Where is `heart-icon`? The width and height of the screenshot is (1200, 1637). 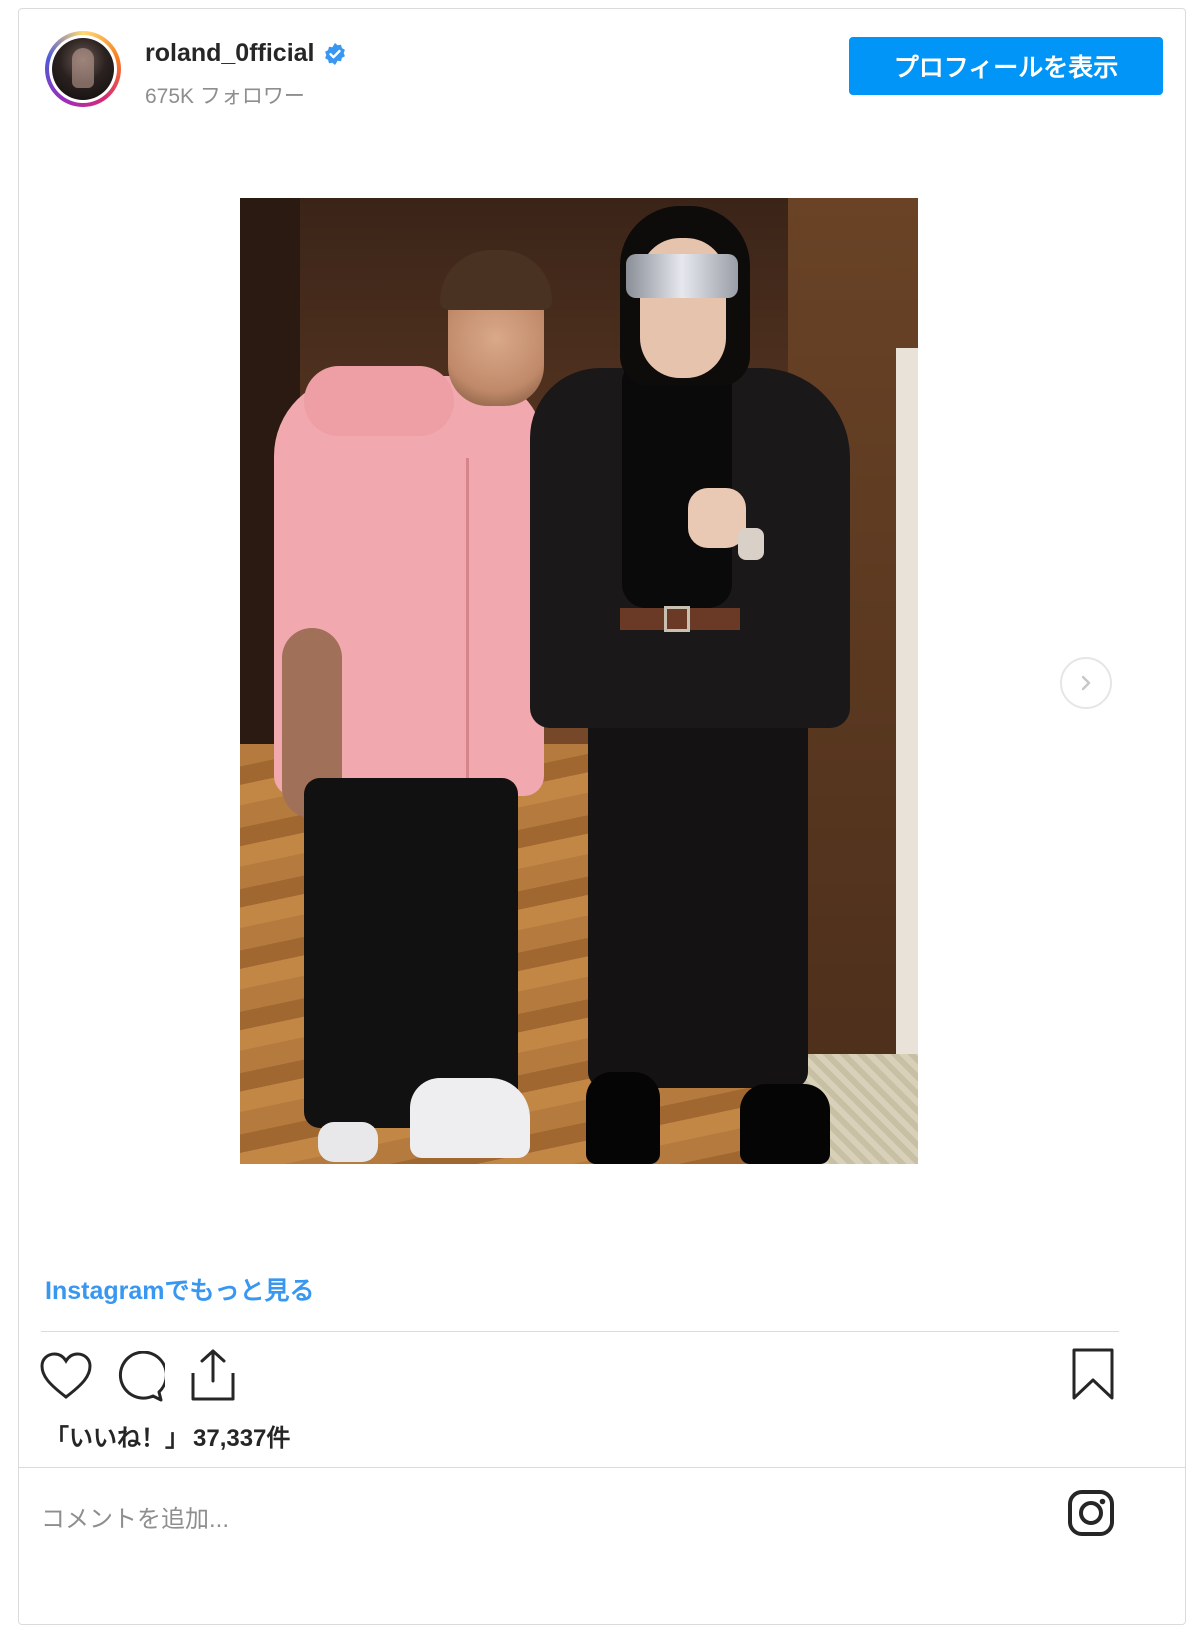 heart-icon is located at coordinates (66, 1376).